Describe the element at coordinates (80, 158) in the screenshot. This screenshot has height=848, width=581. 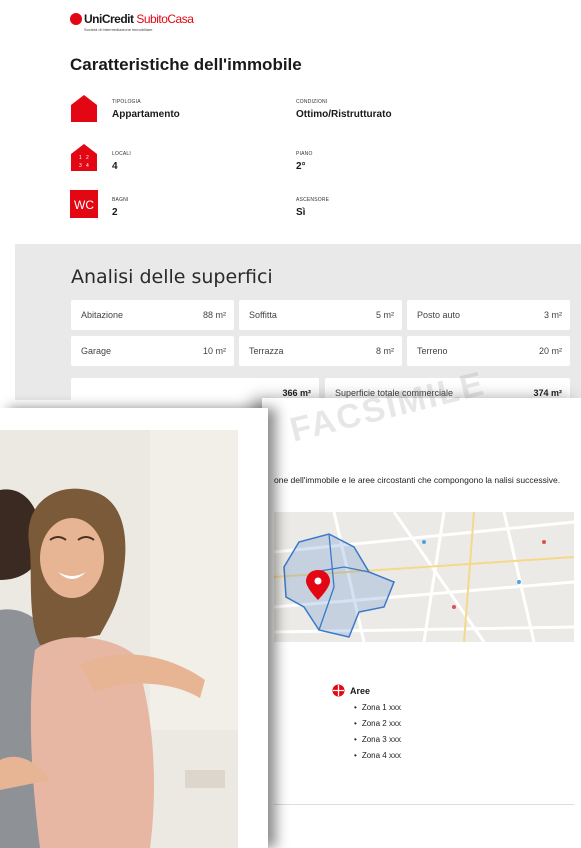
I see `svg-text: 1` at that location.